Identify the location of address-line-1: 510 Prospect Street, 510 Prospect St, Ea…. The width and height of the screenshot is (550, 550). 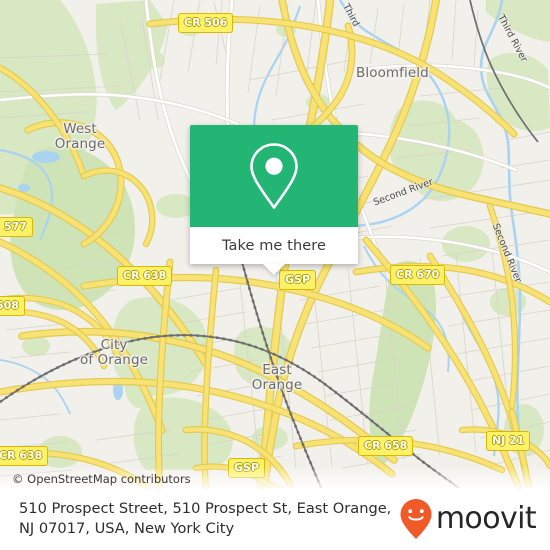
(205, 508).